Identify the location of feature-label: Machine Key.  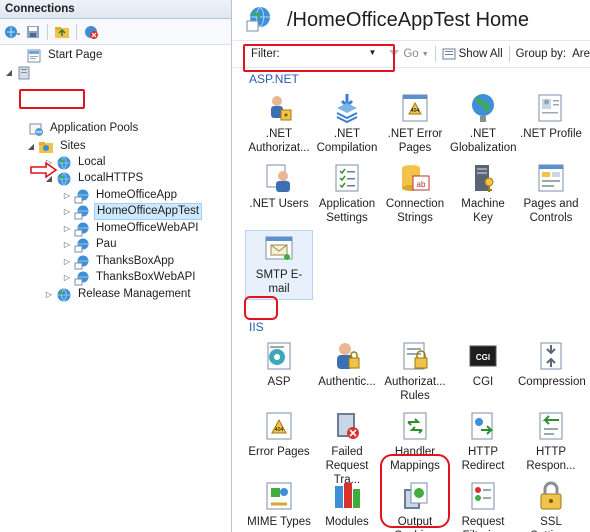
(483, 211).